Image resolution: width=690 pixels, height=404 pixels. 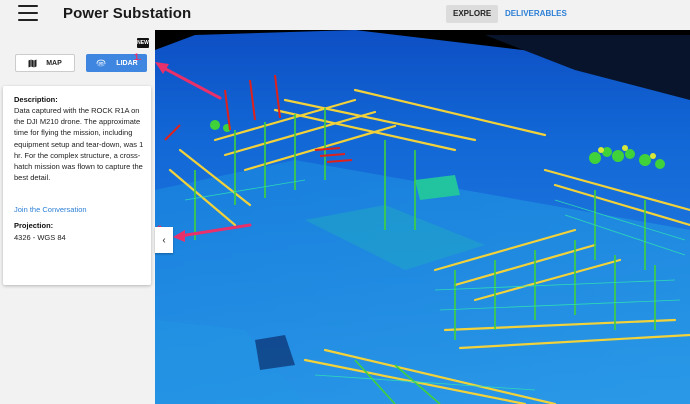 What do you see at coordinates (472, 14) in the screenshot?
I see `tab-explore: EXPLORE` at bounding box center [472, 14].